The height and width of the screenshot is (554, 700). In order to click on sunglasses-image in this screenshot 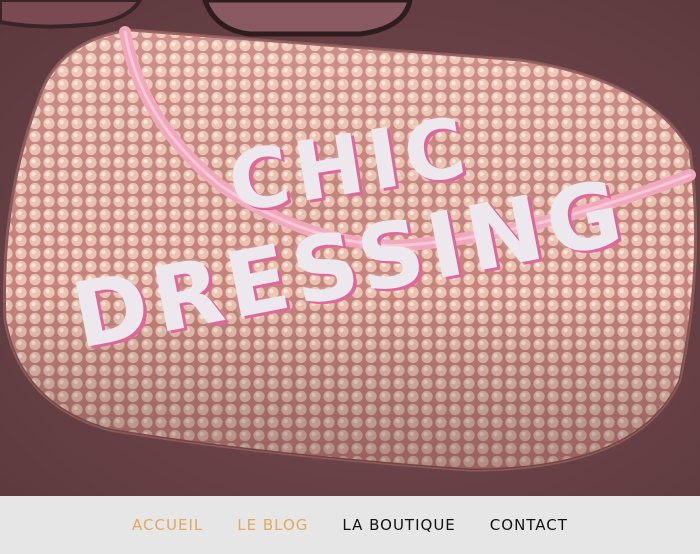, I will do `click(206, 18)`.